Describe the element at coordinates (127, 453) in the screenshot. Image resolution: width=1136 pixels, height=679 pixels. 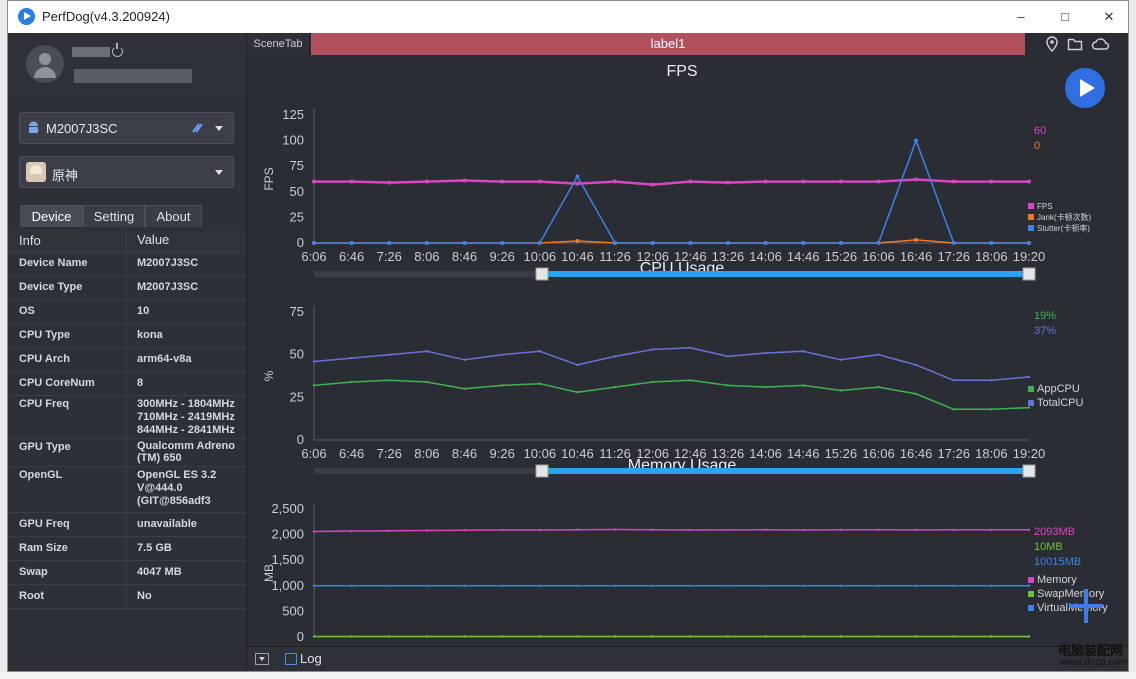
I see `table-row: GPU Type Qualcomm Adreno (TM) 650` at that location.